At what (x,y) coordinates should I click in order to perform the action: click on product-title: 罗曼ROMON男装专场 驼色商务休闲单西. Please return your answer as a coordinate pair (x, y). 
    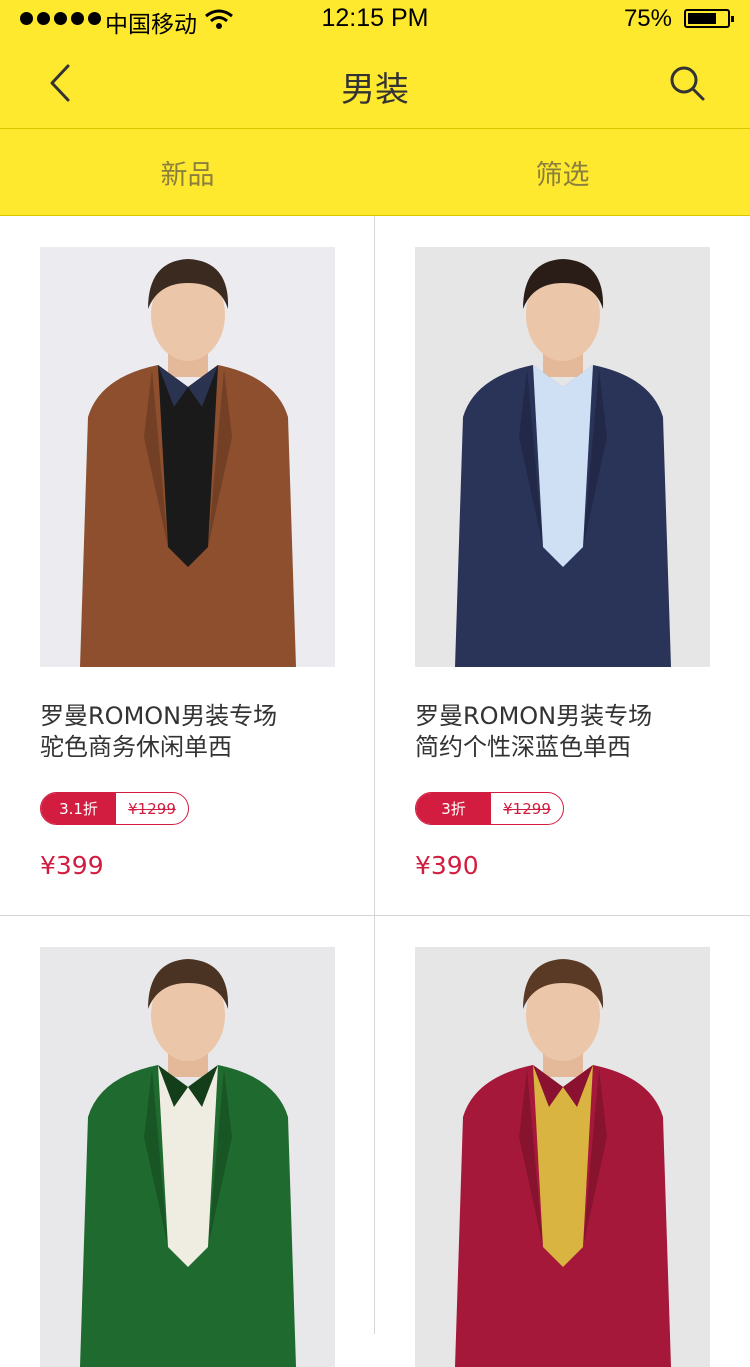
    Looking at the image, I should click on (187, 732).